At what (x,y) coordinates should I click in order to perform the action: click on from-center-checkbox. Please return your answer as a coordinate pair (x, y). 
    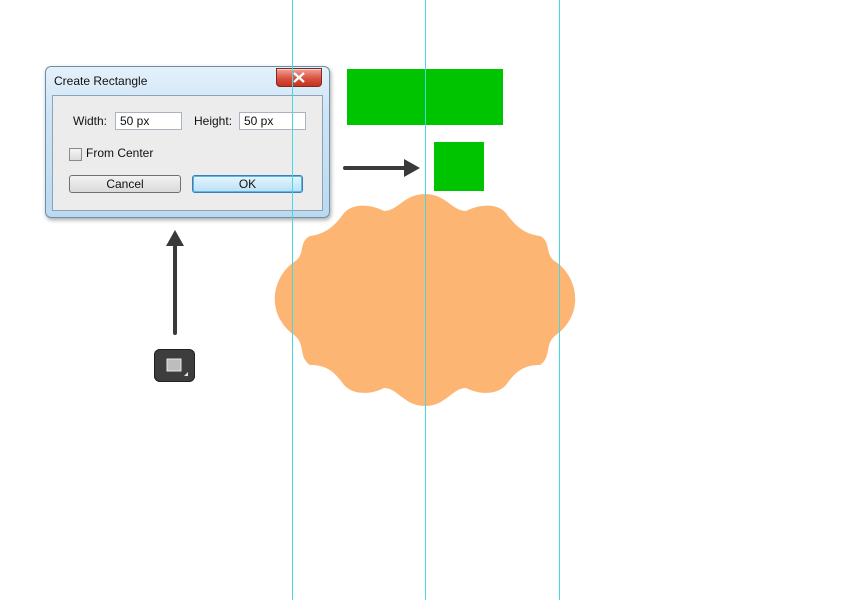
    Looking at the image, I should click on (75, 154).